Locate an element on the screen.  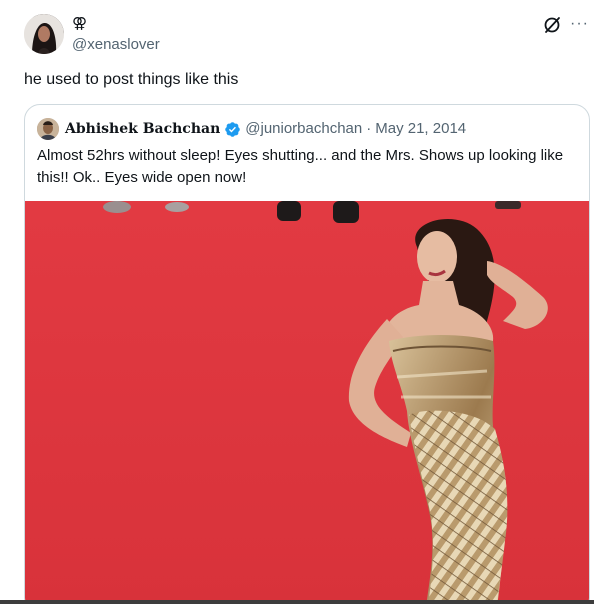
grok-icon is located at coordinates (552, 25).